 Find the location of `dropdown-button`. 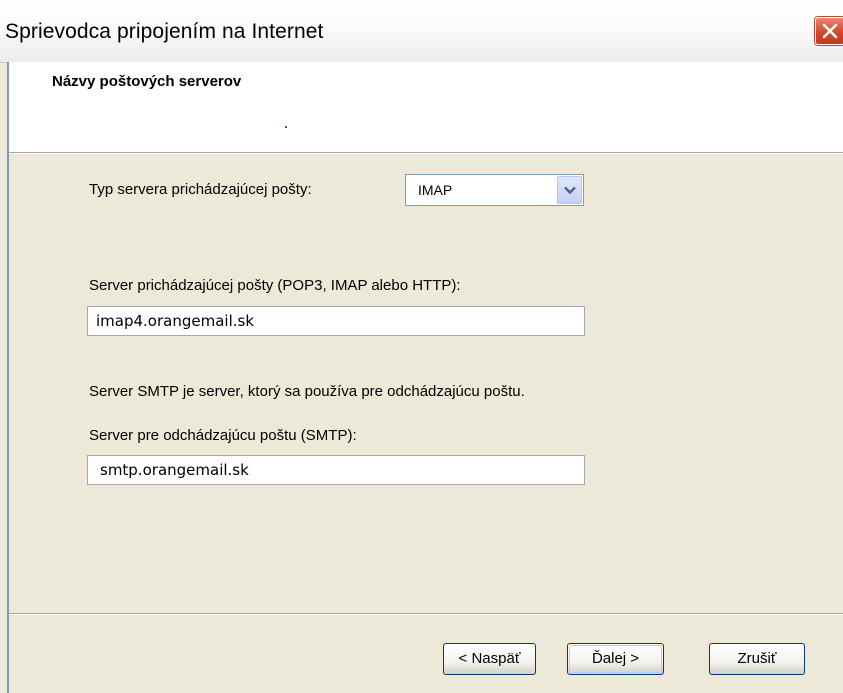

dropdown-button is located at coordinates (569, 190).